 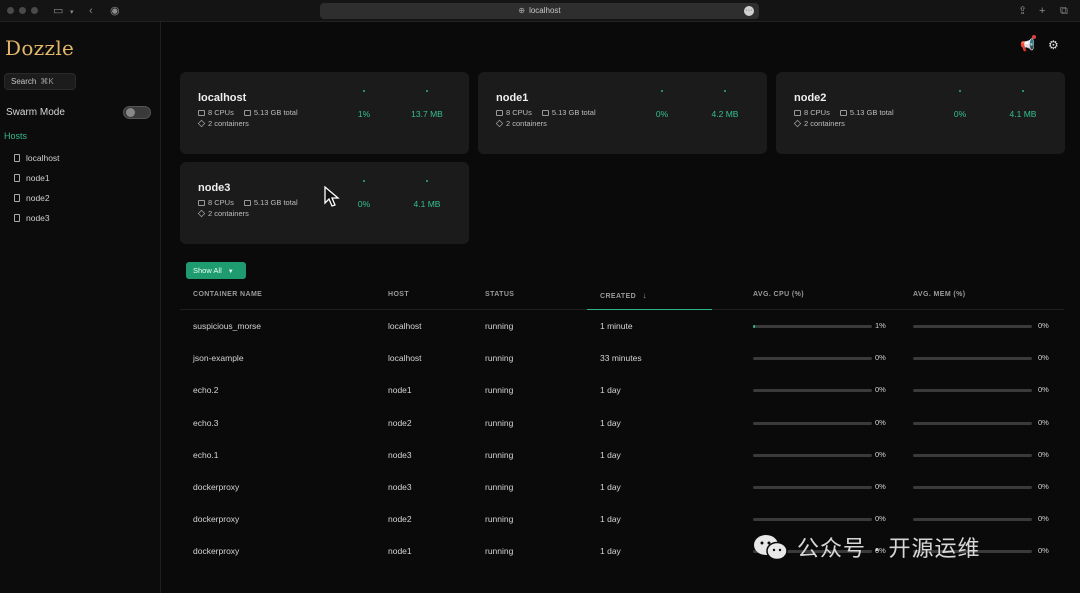 What do you see at coordinates (216, 270) in the screenshot?
I see `show-all-dropdown: Show All ▼` at bounding box center [216, 270].